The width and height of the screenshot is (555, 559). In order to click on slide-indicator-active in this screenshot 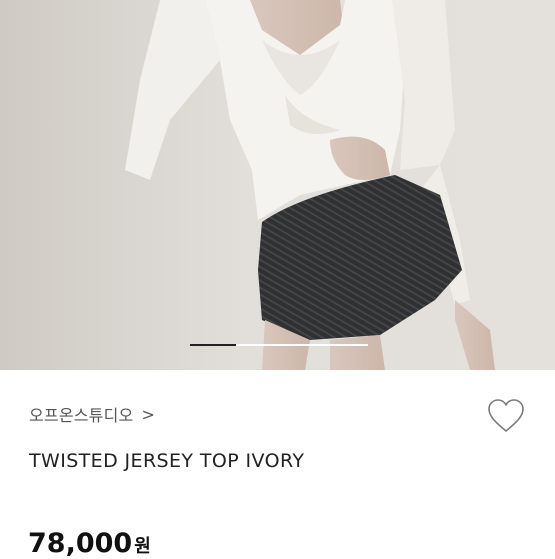, I will do `click(213, 345)`.